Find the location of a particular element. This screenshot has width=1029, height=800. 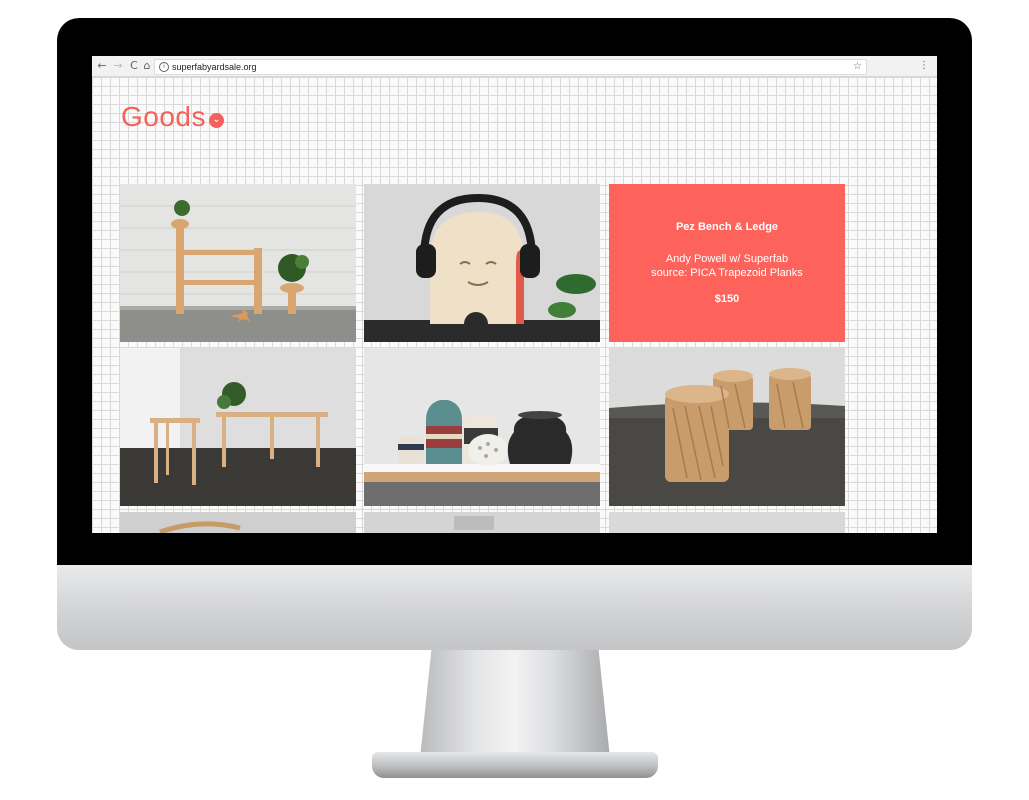

browser-toolbar: ← → C ⌂ i superfabyardsale.org ☆ ⋮ is located at coordinates (514, 66).